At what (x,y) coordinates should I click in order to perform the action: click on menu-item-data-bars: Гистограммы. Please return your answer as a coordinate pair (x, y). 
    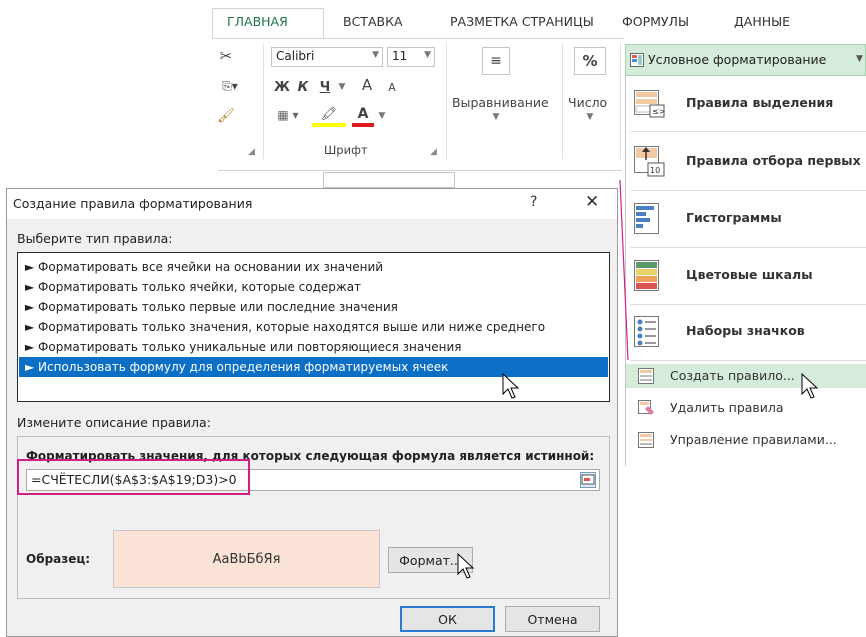
    Looking at the image, I should click on (746, 219).